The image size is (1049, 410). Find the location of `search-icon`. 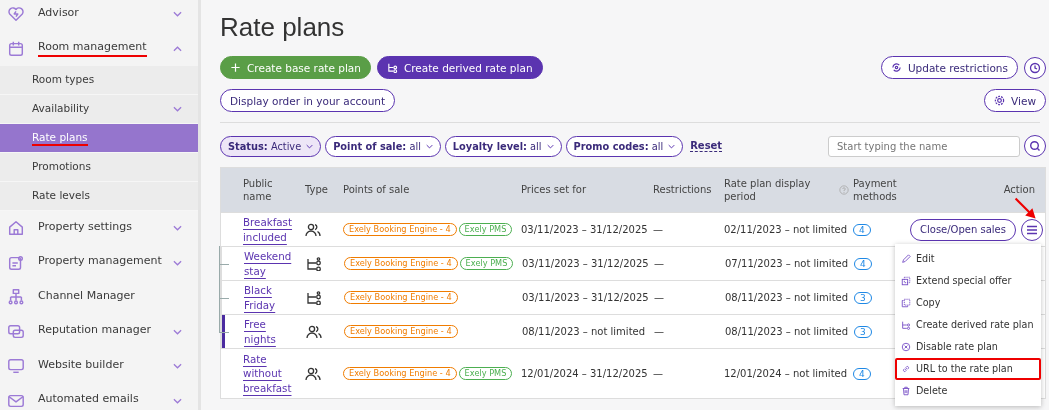

search-icon is located at coordinates (1035, 146).